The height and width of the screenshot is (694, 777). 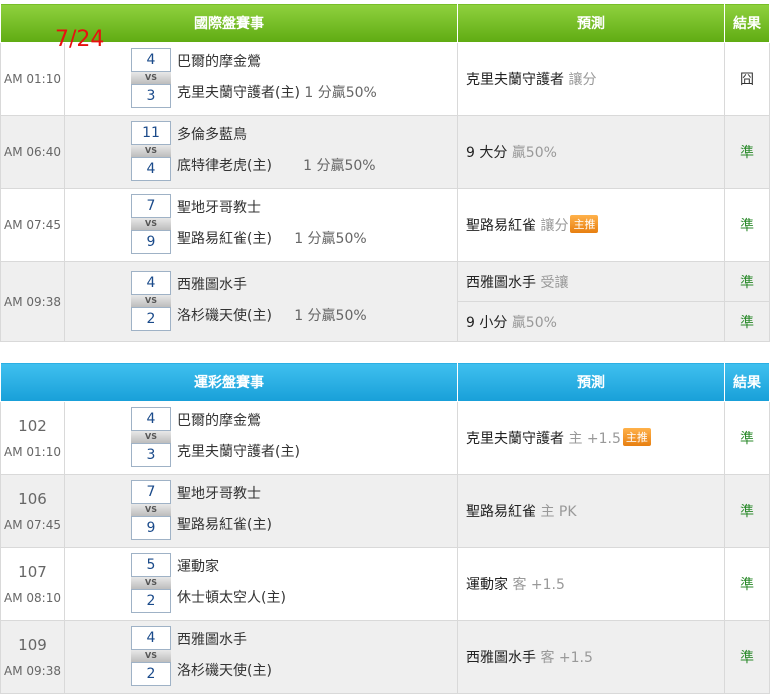 What do you see at coordinates (198, 566) in the screenshot?
I see `away-team: 運動家` at bounding box center [198, 566].